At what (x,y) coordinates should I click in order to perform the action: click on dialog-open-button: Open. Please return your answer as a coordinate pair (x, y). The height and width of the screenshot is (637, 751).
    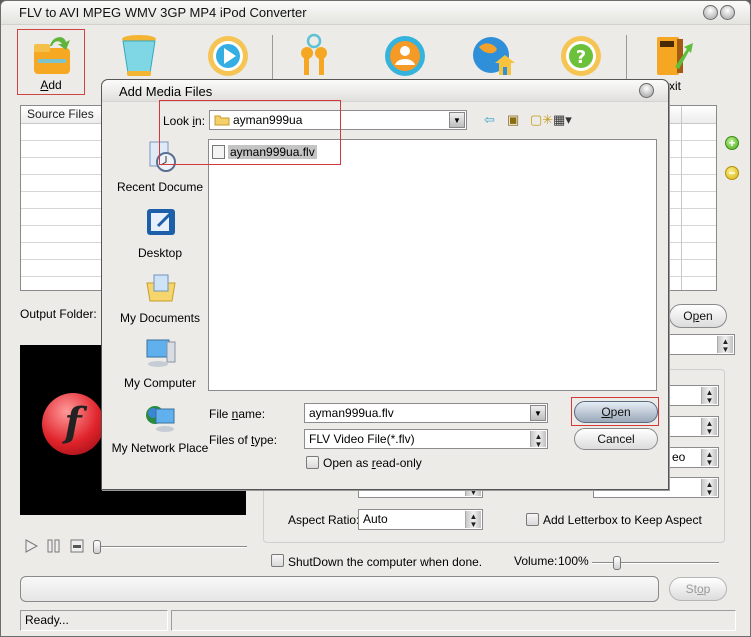
    Looking at the image, I should click on (616, 412).